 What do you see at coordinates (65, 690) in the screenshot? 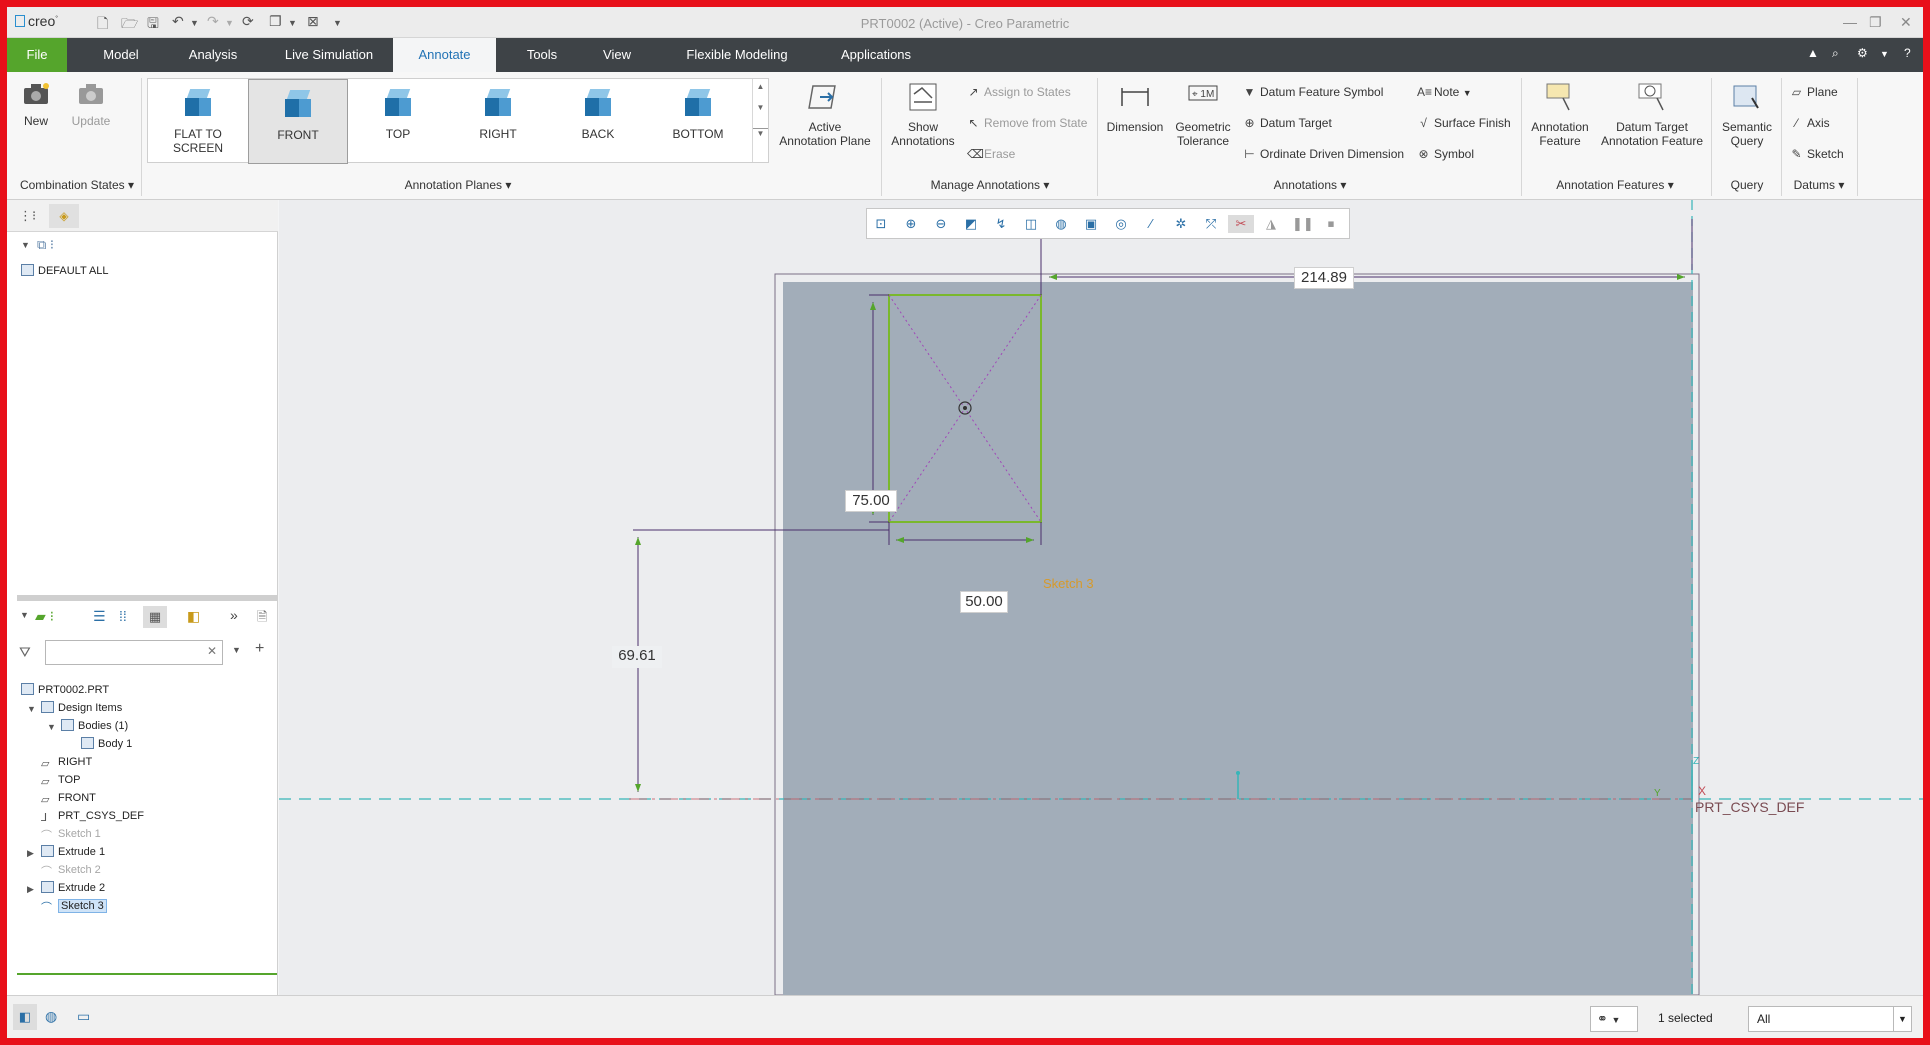
I see `tree-item-part: PRT0002.PRT` at bounding box center [65, 690].